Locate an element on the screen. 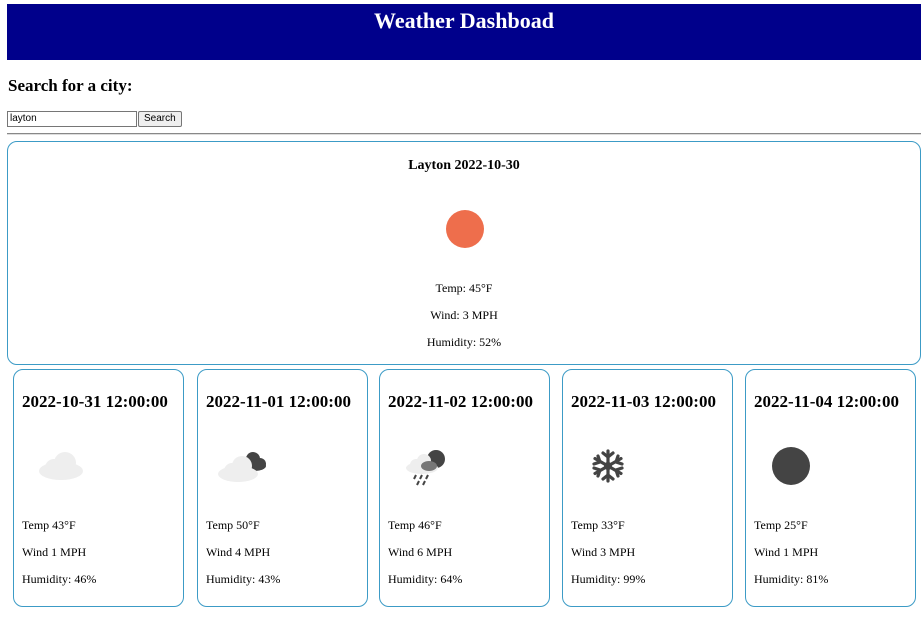 This screenshot has width=922, height=626. forecast-wind: Wind 6 MPH is located at coordinates (420, 552).